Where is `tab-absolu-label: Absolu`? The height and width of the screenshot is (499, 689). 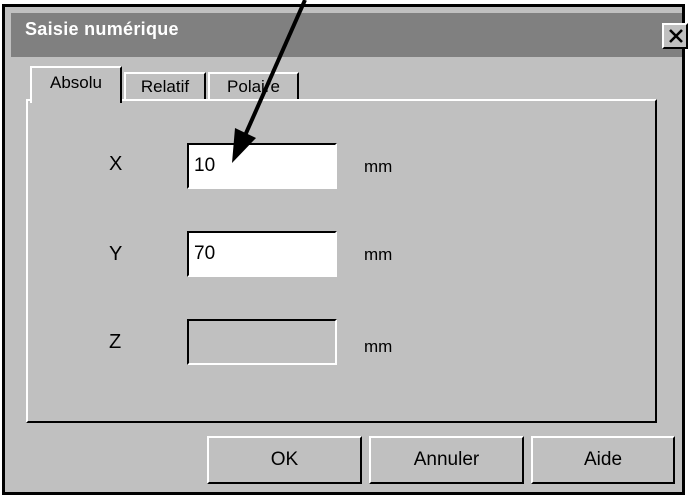 tab-absolu-label: Absolu is located at coordinates (76, 82).